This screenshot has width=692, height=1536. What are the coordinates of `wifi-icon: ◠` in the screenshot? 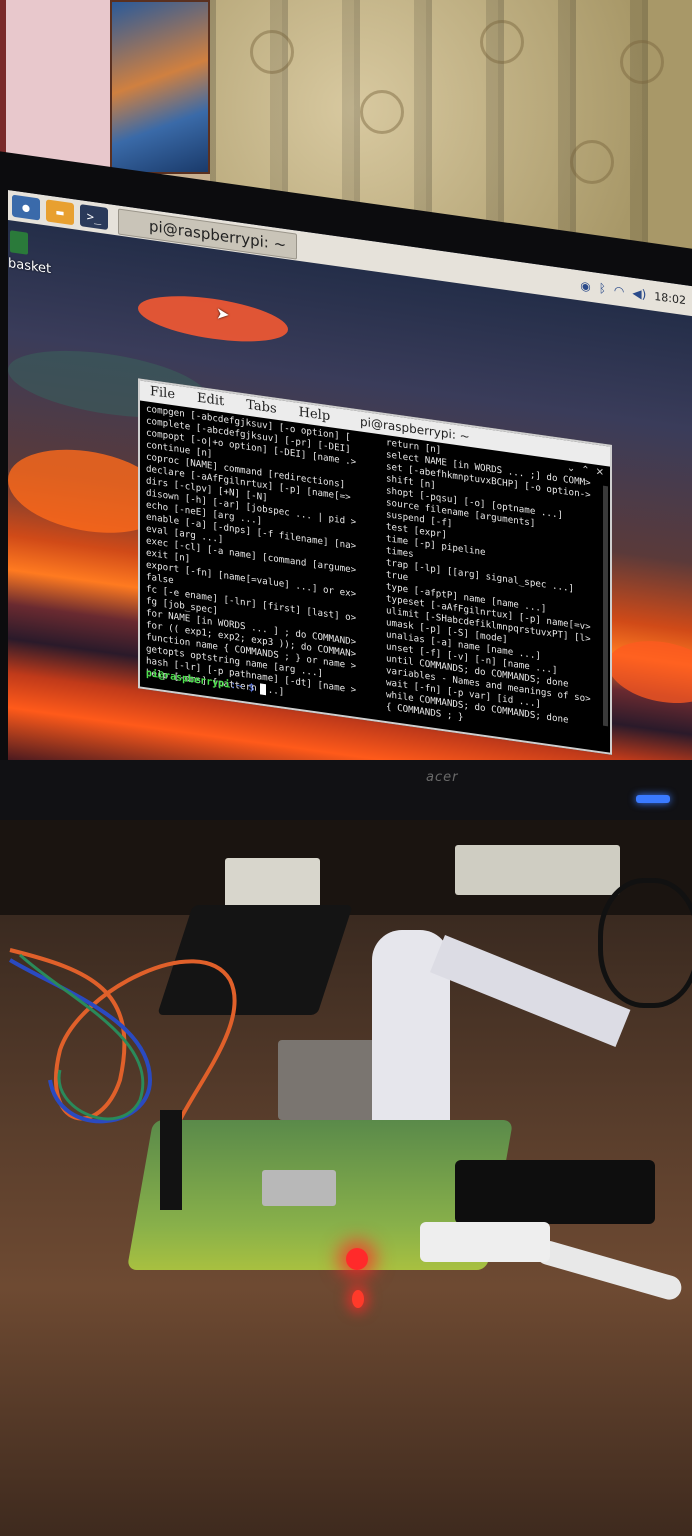 It's located at (619, 290).